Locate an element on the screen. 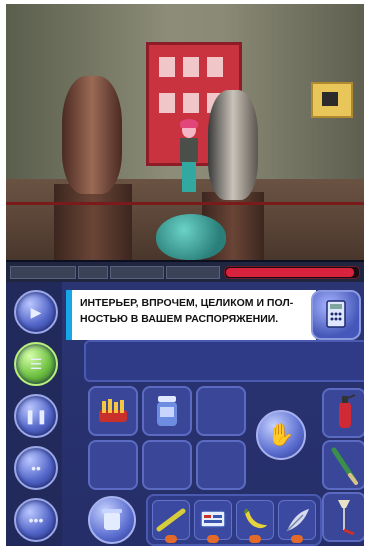 The height and width of the screenshot is (551, 369). chat-icon: •• is located at coordinates (36, 468).